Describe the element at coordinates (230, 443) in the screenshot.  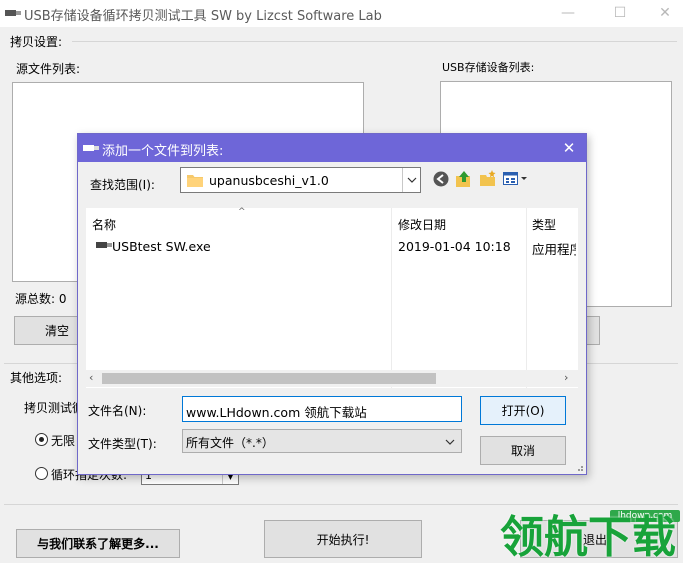
I see `filetype-value: 所有文件（*.*）` at that location.